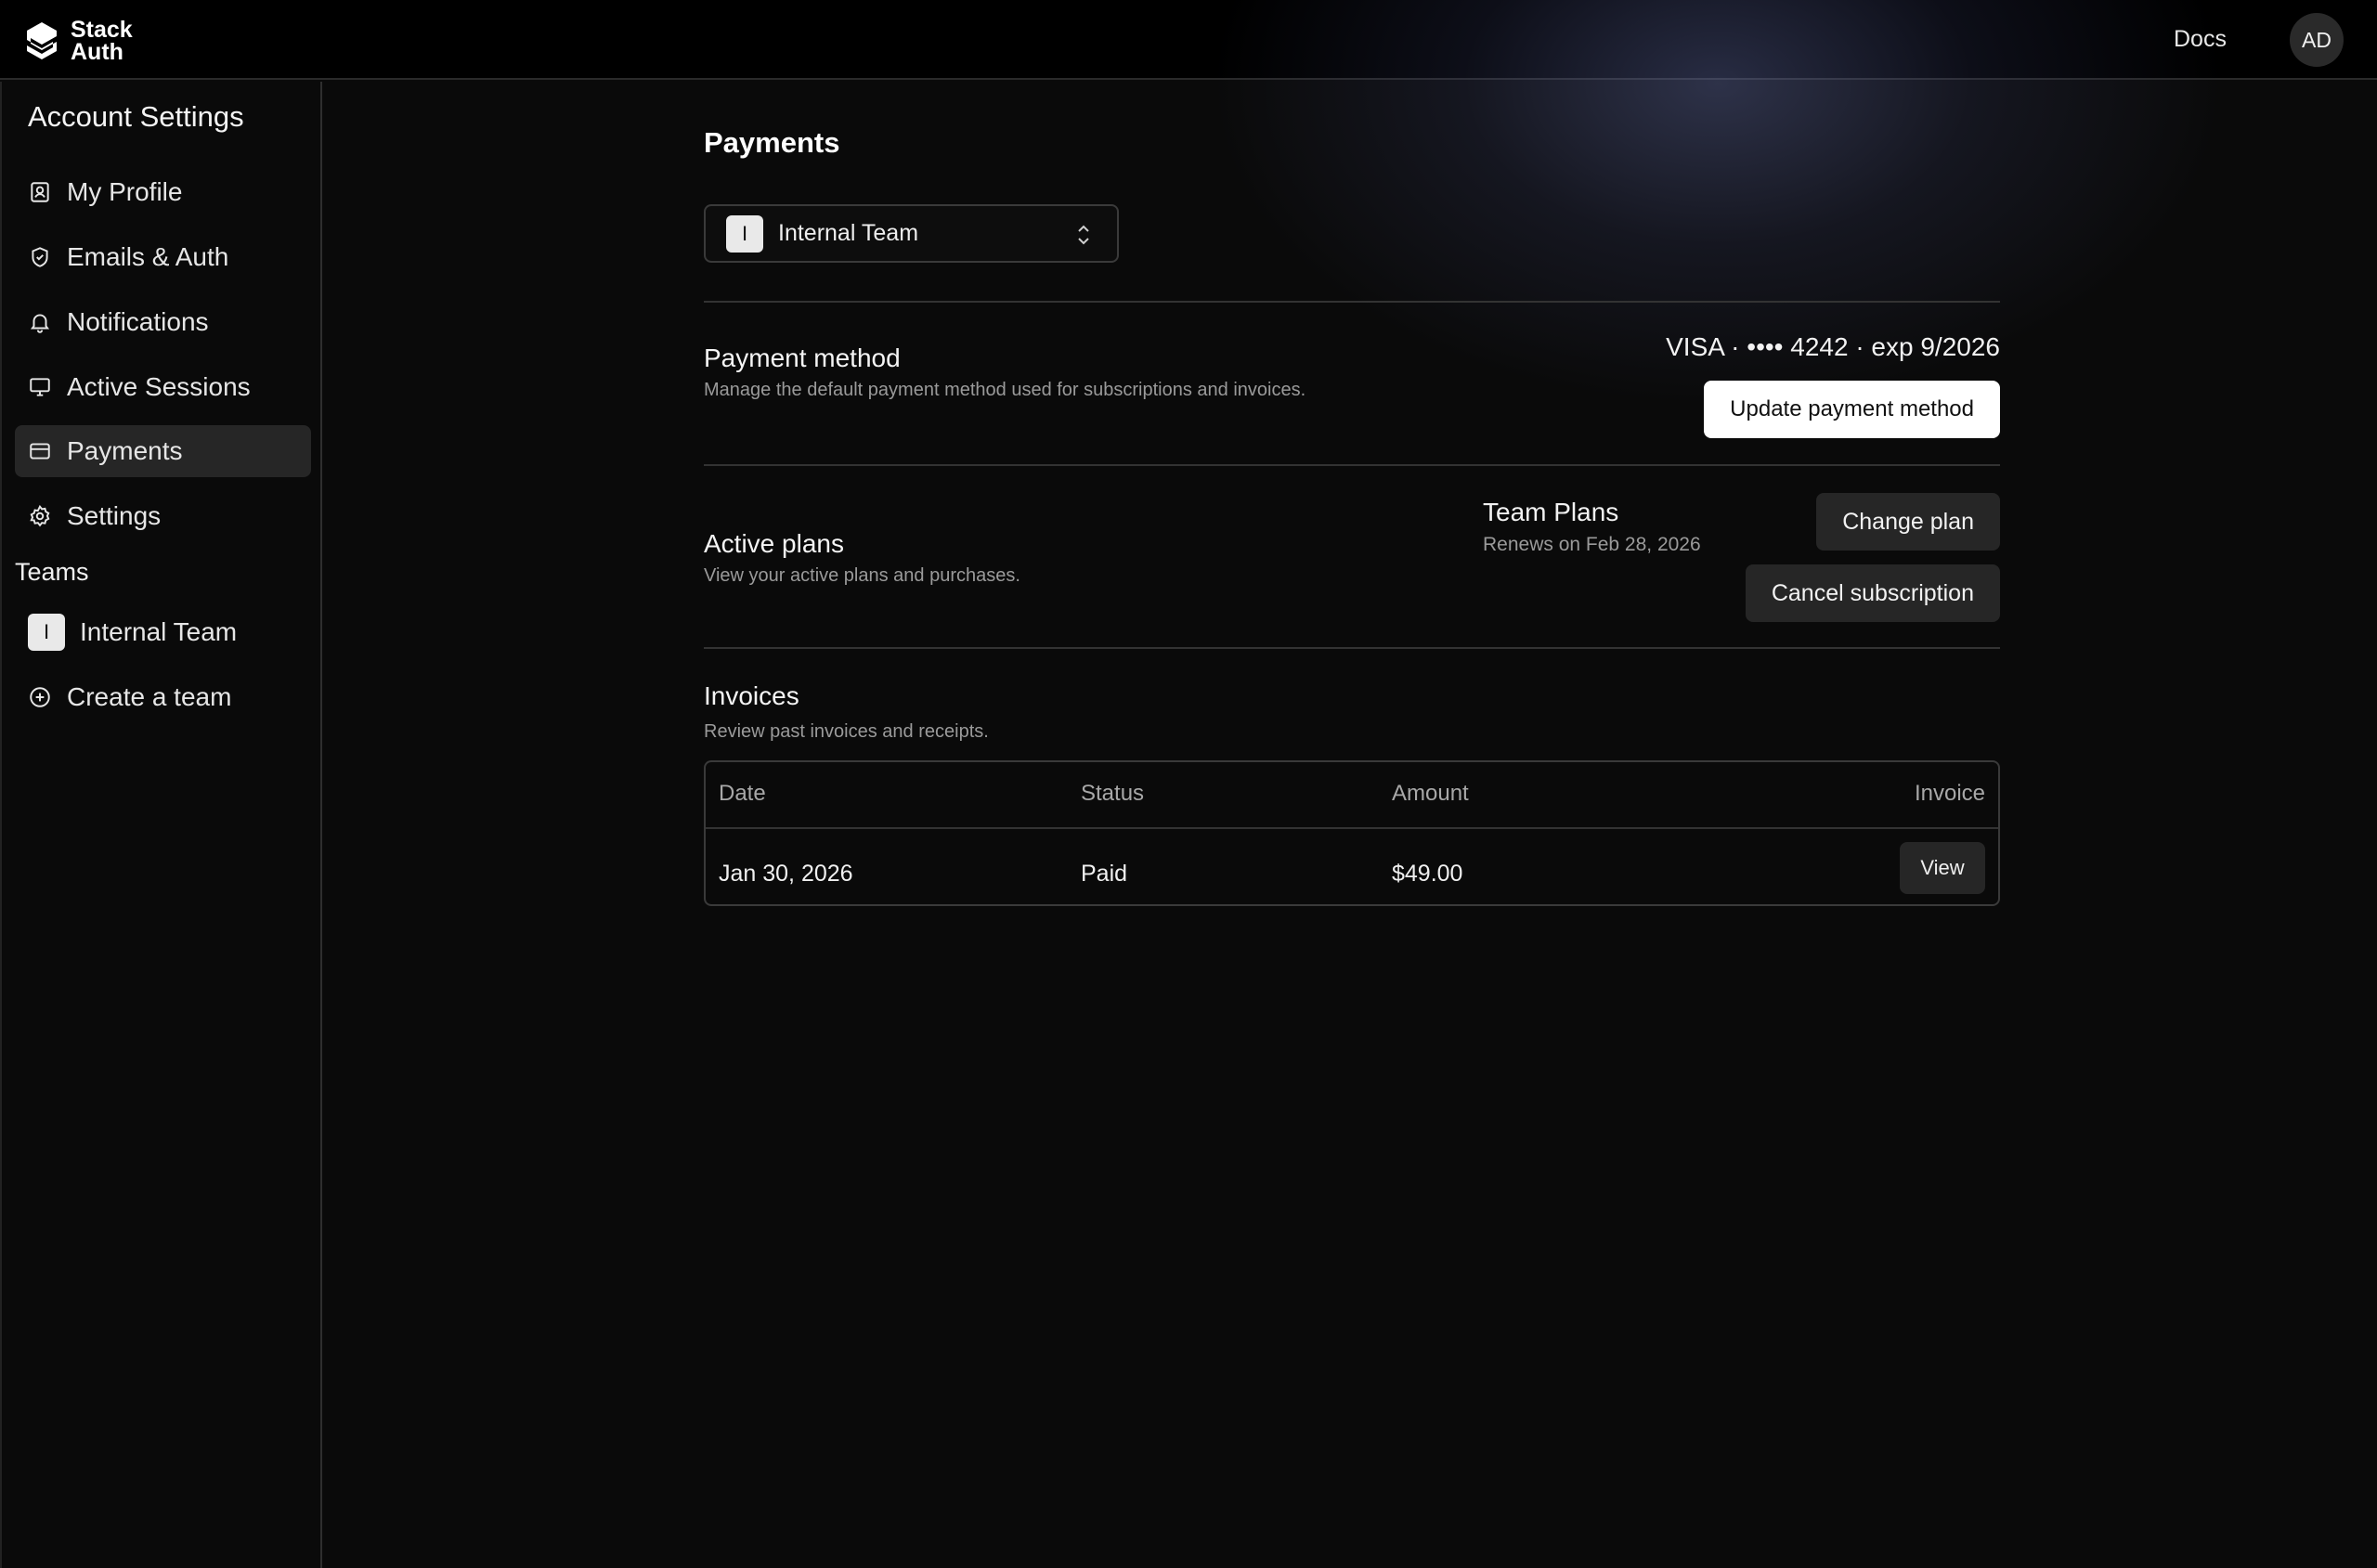 The height and width of the screenshot is (1568, 2377). Describe the element at coordinates (1908, 522) in the screenshot. I see `change-plan-button: Change plan` at that location.